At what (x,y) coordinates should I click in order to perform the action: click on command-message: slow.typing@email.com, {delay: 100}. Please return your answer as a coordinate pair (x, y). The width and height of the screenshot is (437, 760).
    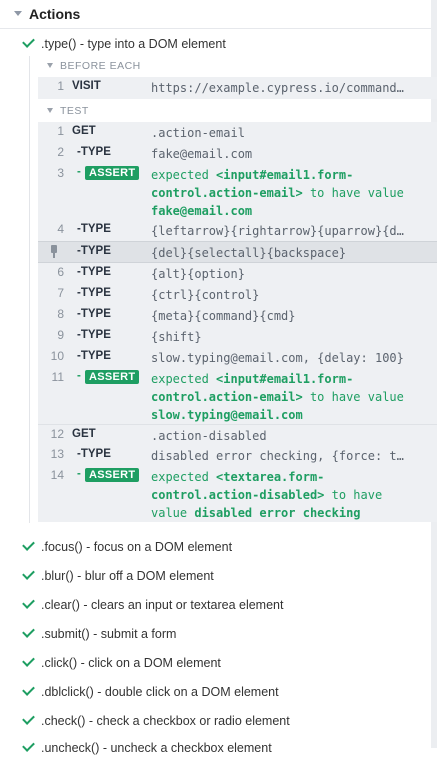
    Looking at the image, I should click on (277, 358).